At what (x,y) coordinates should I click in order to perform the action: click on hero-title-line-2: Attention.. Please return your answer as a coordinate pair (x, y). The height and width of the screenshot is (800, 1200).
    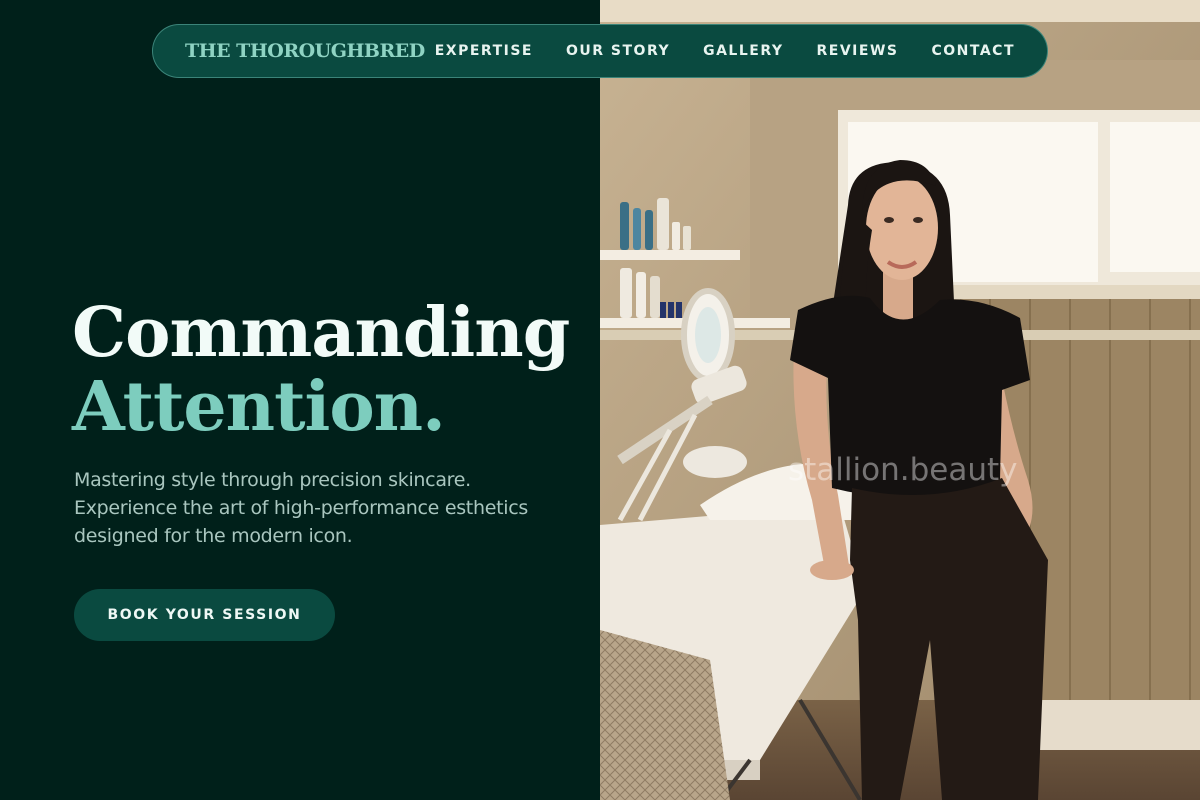
    Looking at the image, I should click on (259, 407).